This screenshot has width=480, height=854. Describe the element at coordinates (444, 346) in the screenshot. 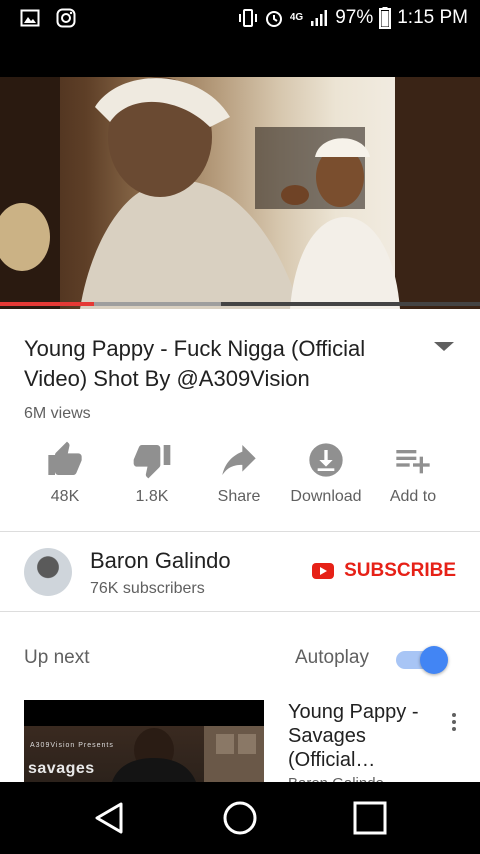

I see `expand-description-icon` at that location.